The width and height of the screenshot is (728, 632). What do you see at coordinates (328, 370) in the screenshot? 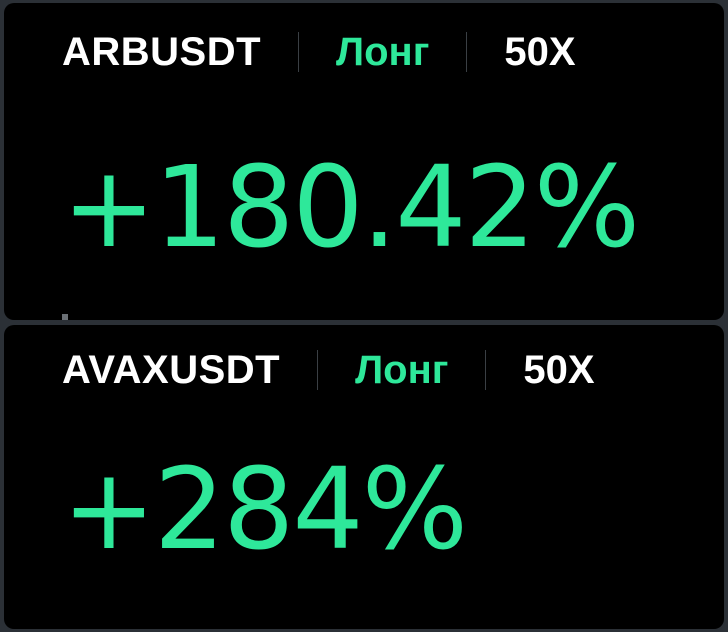
I see `position-header: AVAXUSDT Лонг 50X` at bounding box center [328, 370].